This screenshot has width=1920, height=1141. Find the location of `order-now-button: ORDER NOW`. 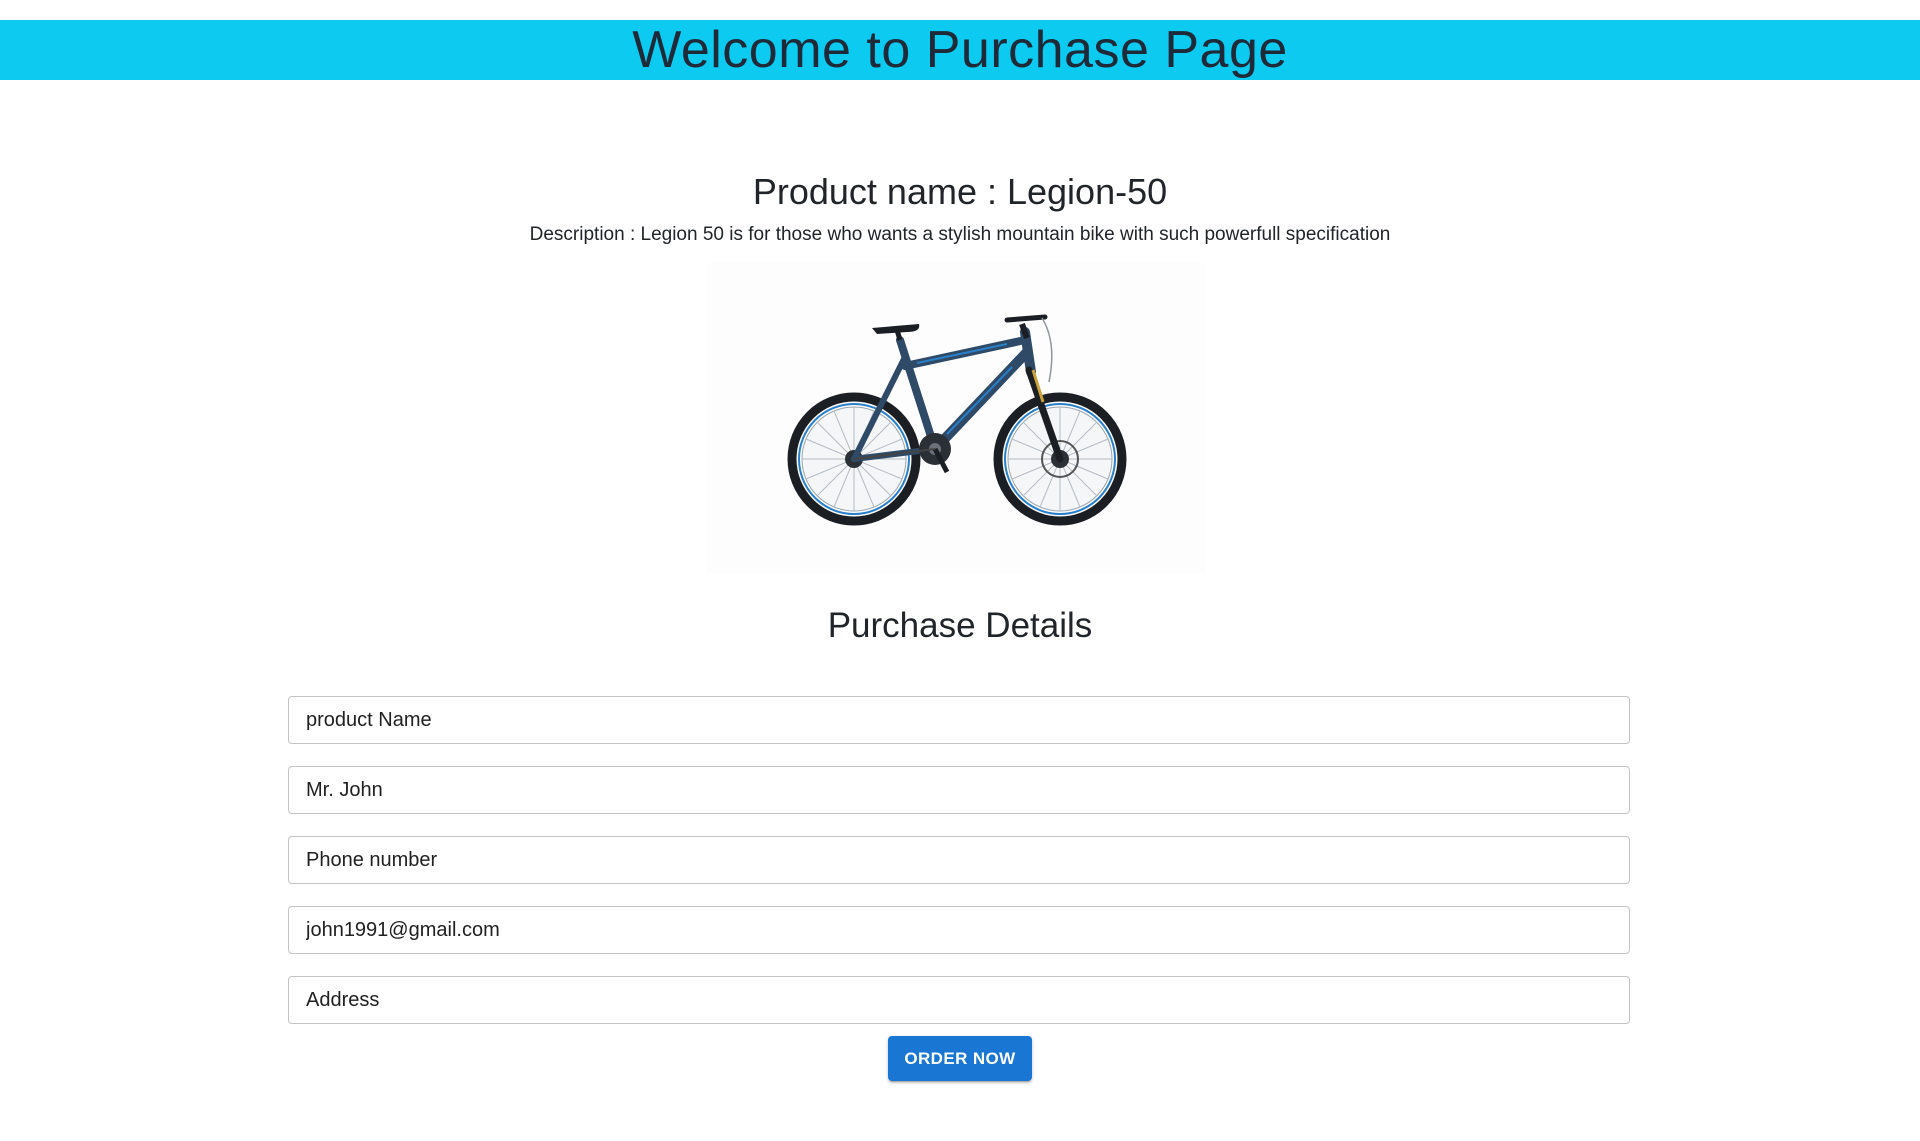

order-now-button: ORDER NOW is located at coordinates (960, 1058).